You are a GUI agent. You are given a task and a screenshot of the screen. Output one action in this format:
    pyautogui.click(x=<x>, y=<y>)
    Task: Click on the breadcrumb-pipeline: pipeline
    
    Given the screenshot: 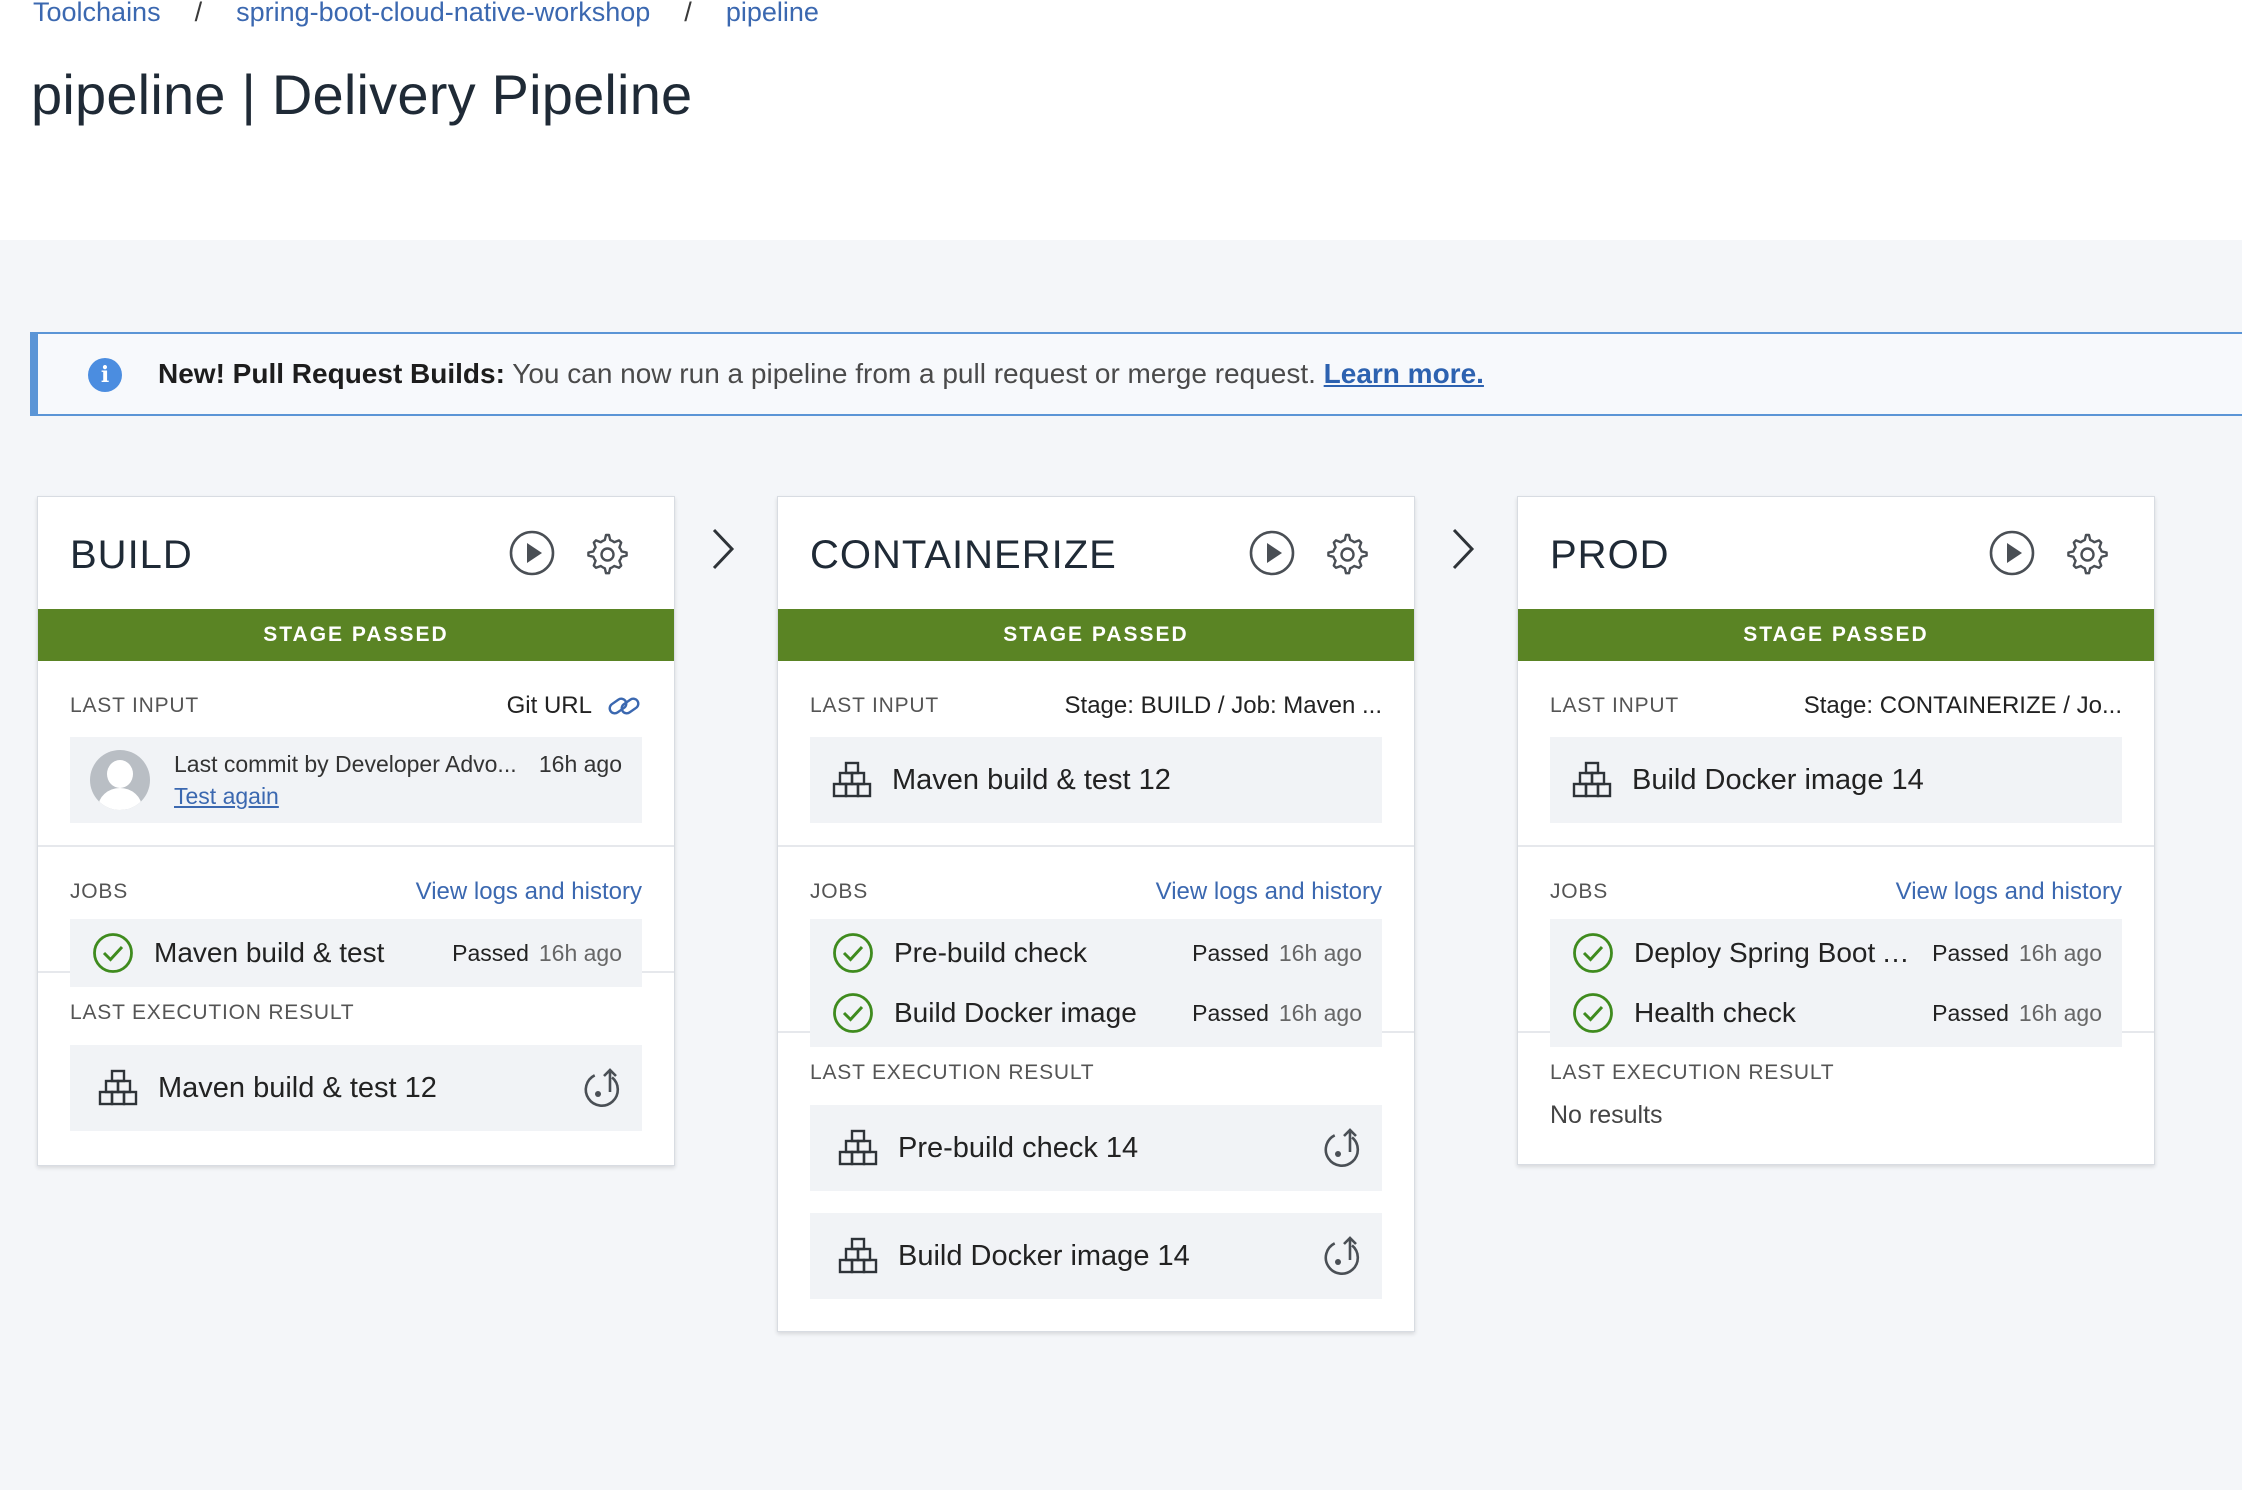 What is the action you would take?
    pyautogui.click(x=772, y=14)
    